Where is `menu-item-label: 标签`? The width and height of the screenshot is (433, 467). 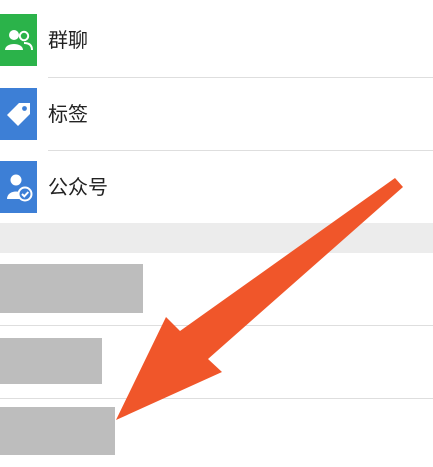 menu-item-label: 标签 is located at coordinates (68, 114).